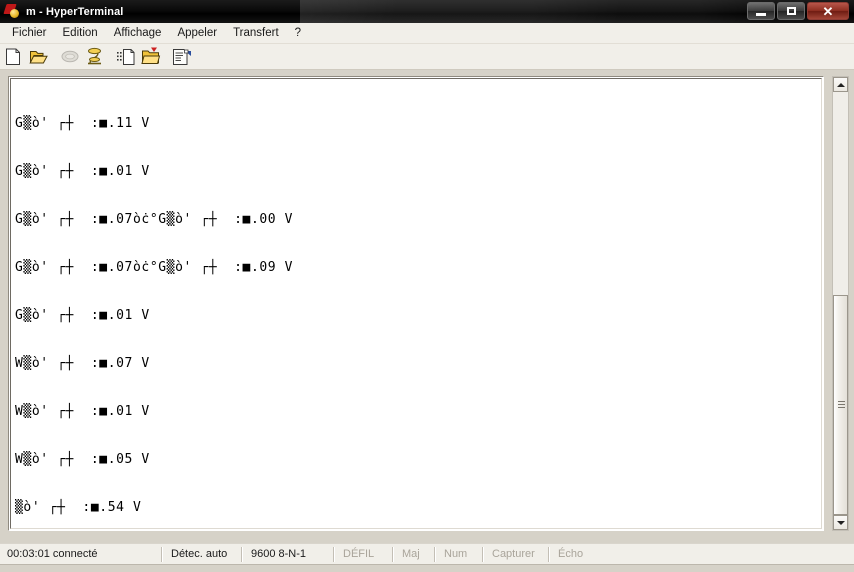 This screenshot has height=572, width=854. I want to click on scroll-down-arrow-icon, so click(840, 522).